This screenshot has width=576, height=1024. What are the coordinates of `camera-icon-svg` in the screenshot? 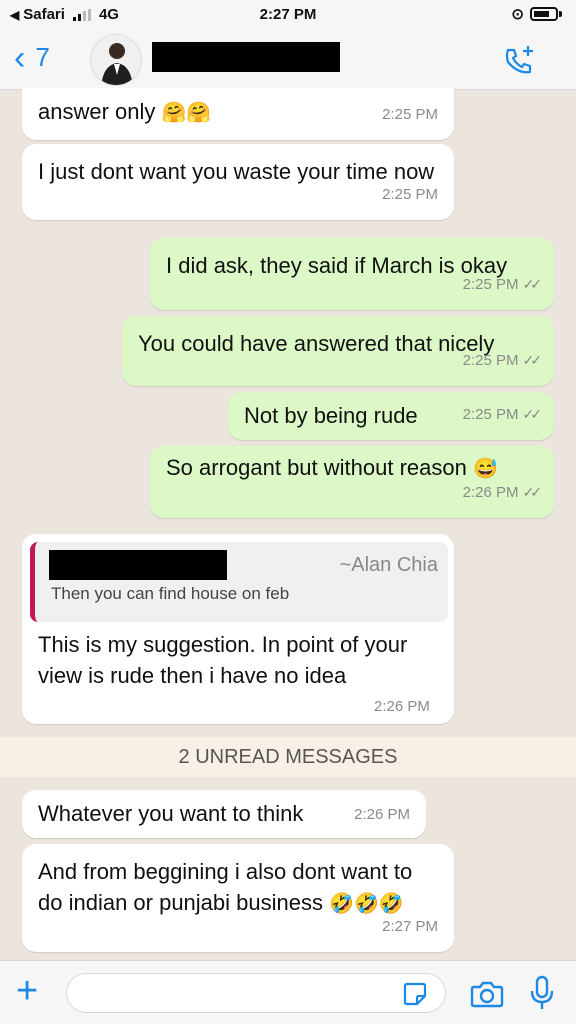 It's located at (487, 994).